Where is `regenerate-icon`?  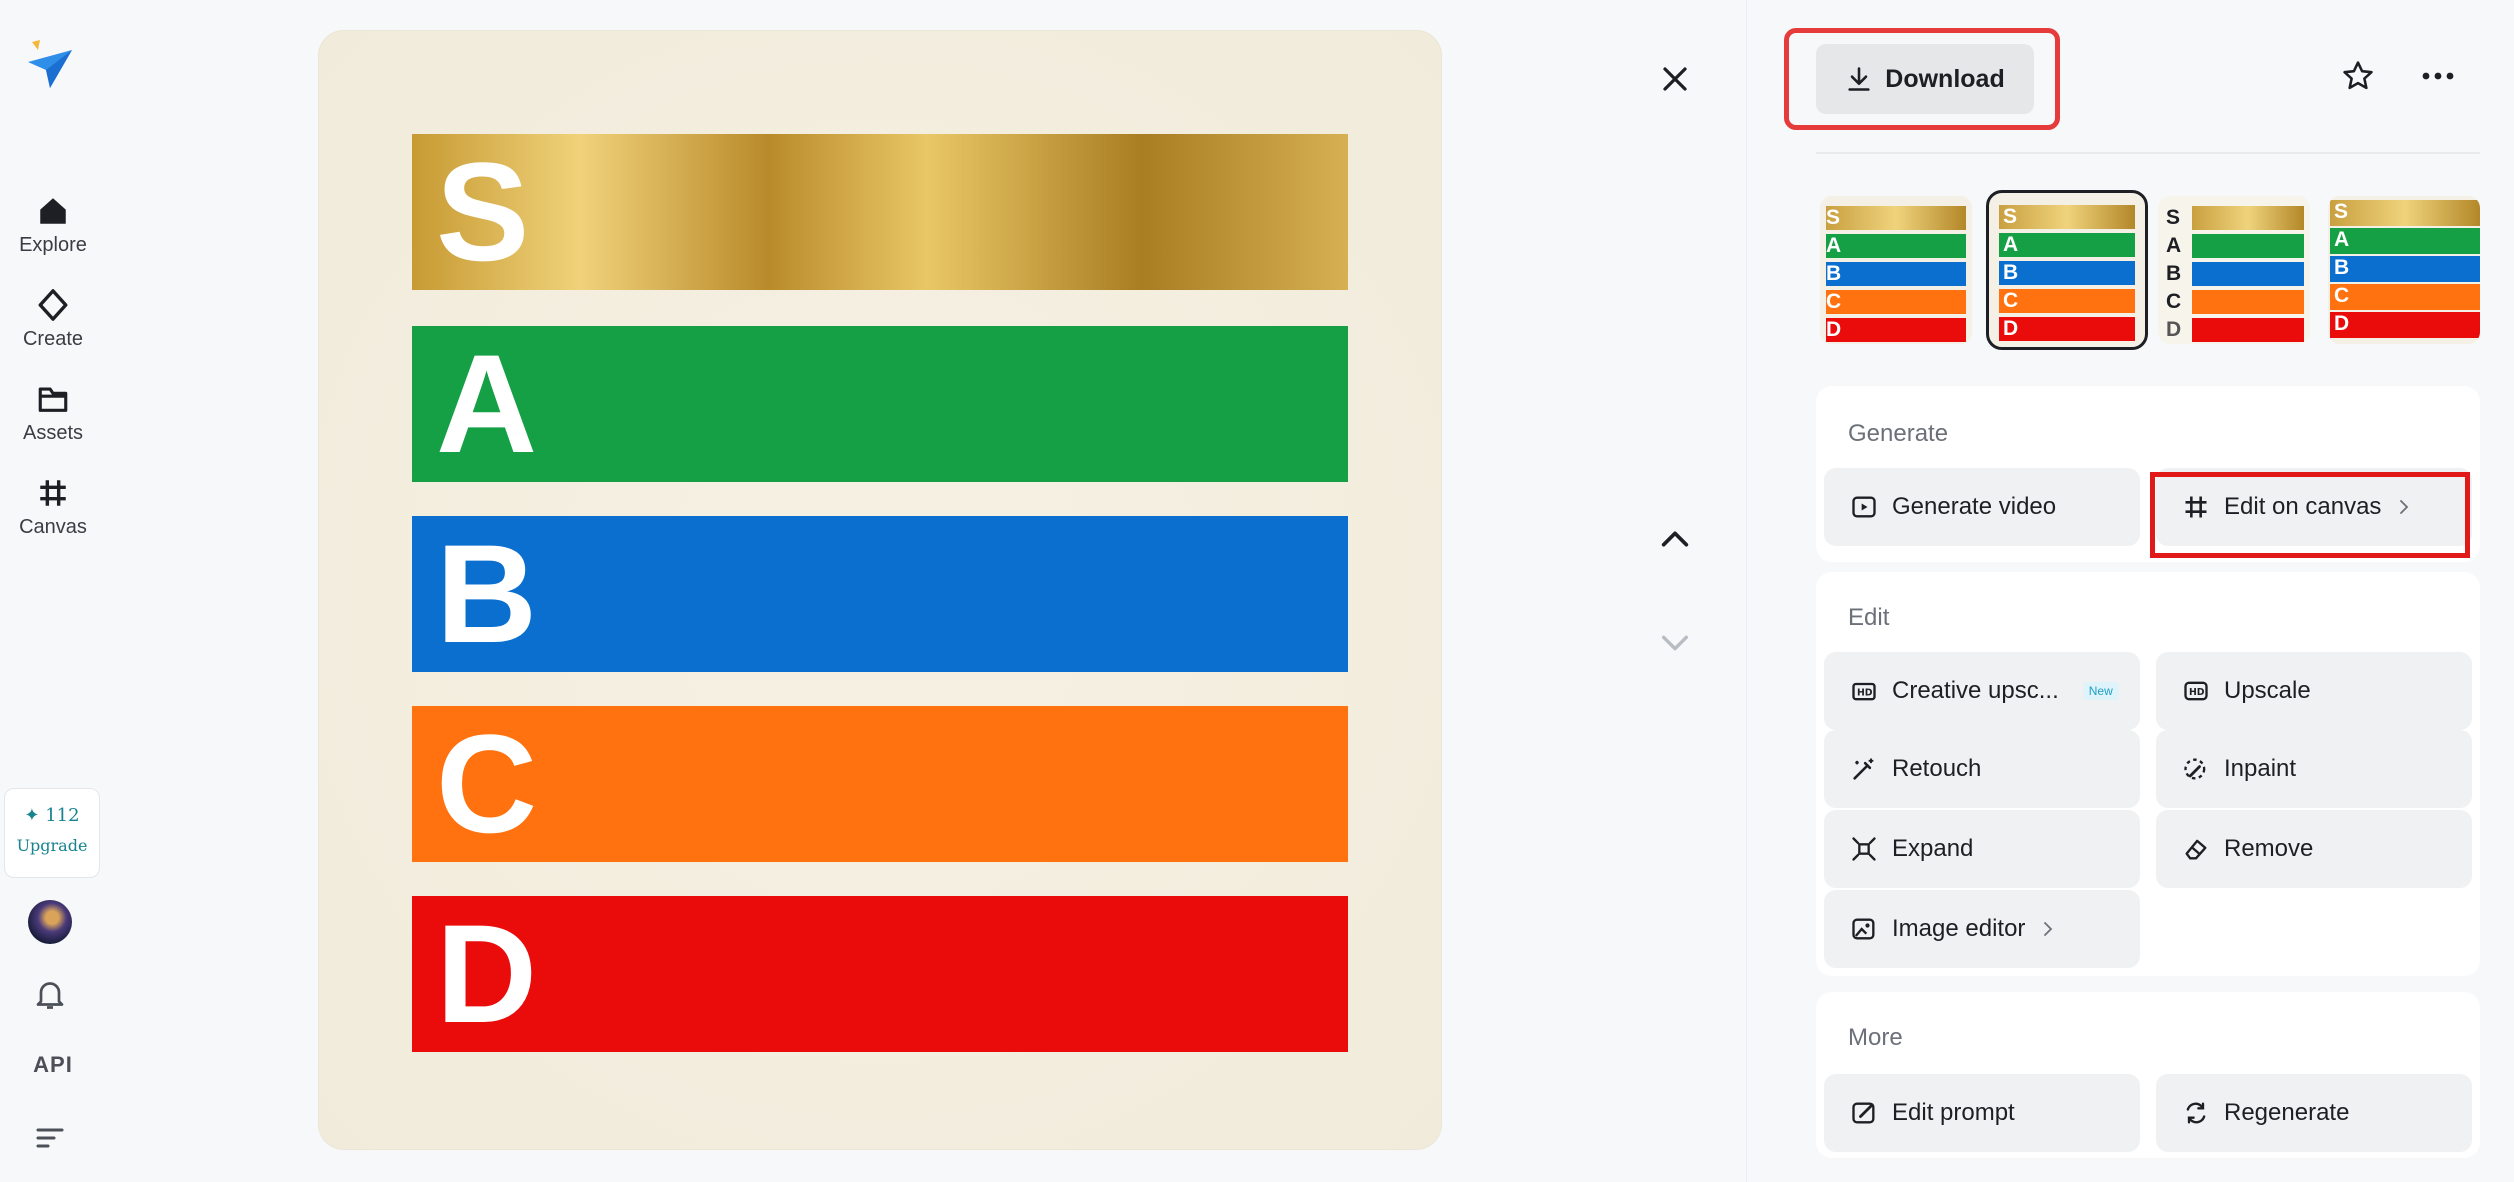
regenerate-icon is located at coordinates (2196, 1113).